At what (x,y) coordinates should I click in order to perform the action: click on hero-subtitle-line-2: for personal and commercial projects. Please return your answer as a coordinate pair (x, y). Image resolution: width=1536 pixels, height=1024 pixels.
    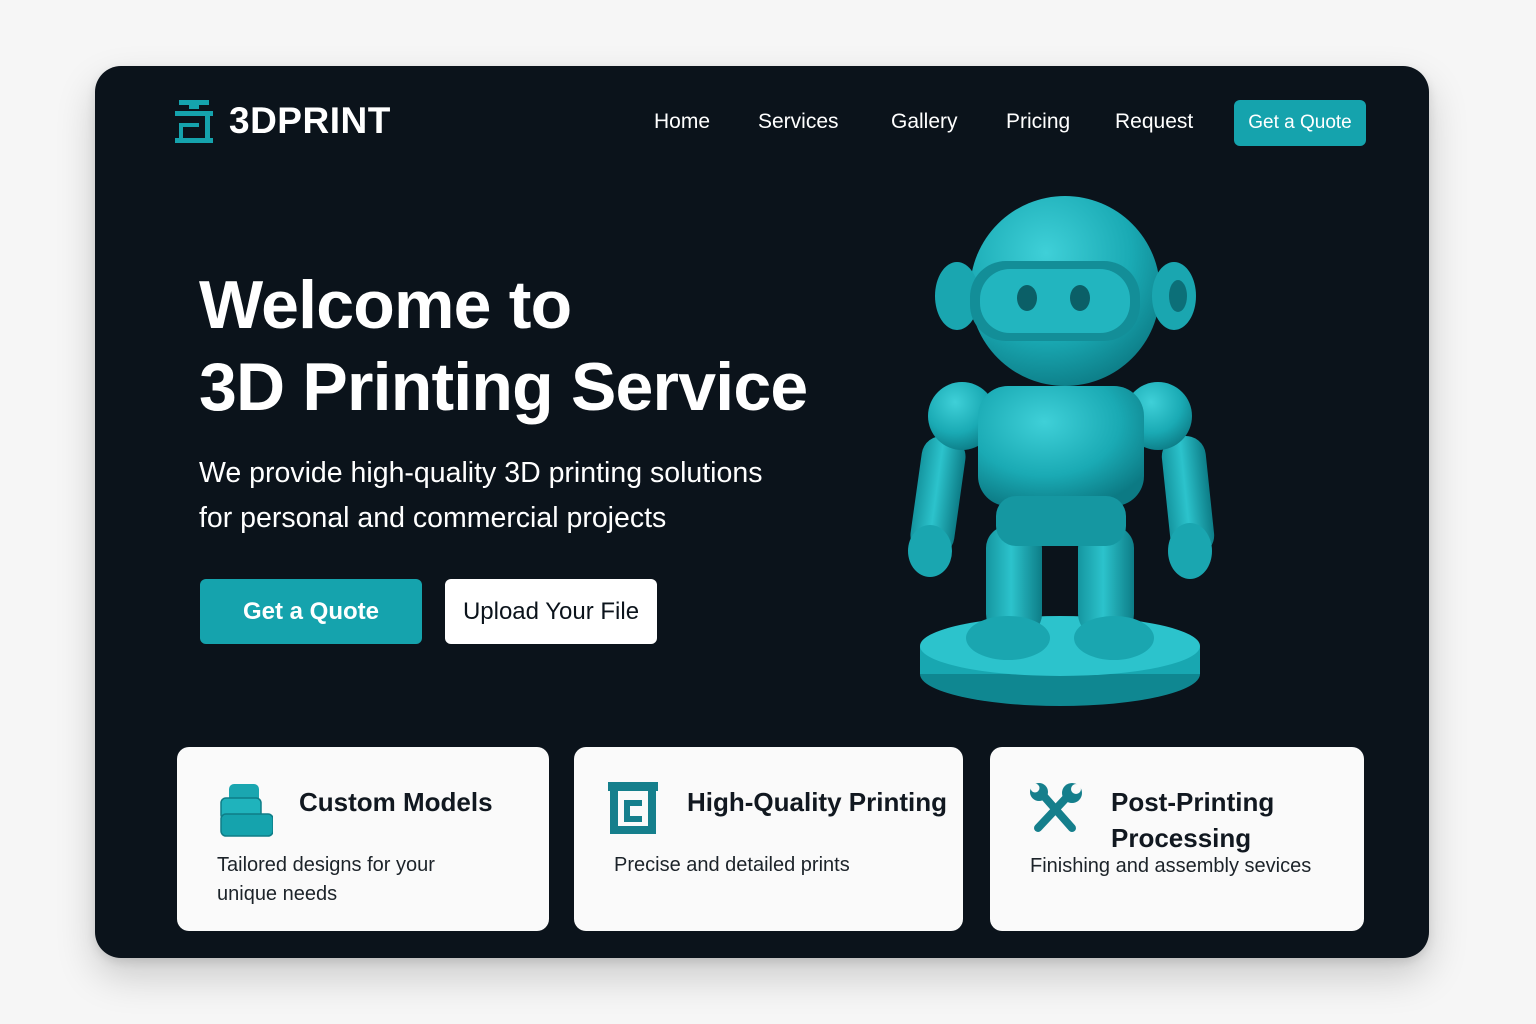
    Looking at the image, I should click on (433, 518).